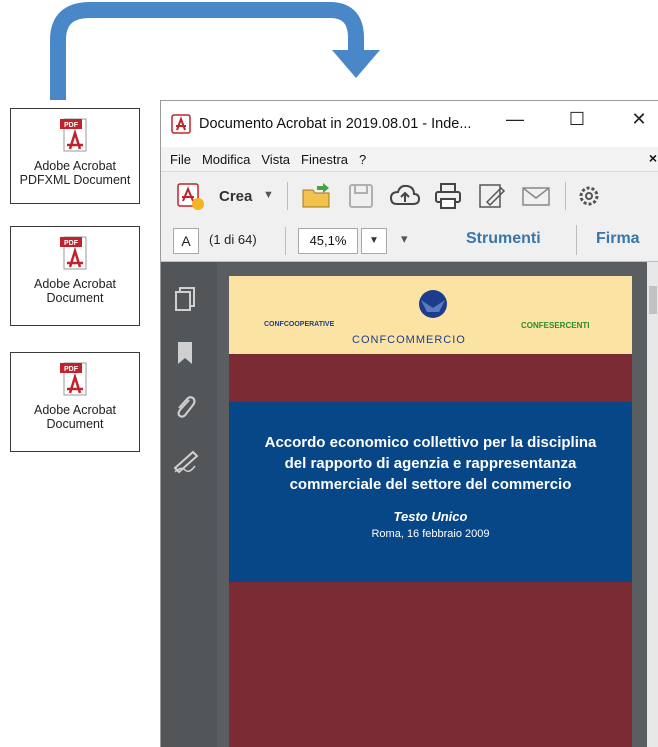  Describe the element at coordinates (75, 276) in the screenshot. I see `file-tile-pdf-1: PDF Adobe Acrobat Document` at that location.